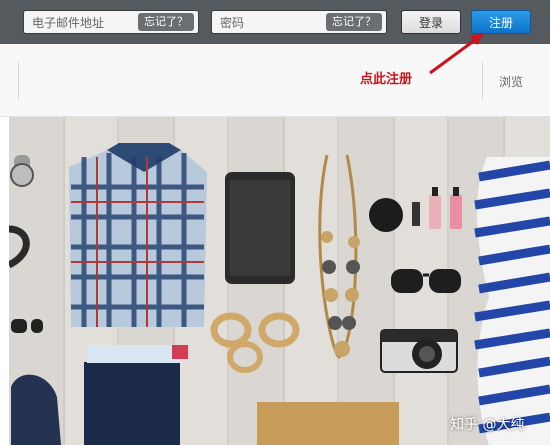 The width and height of the screenshot is (550, 445). I want to click on nail-polish-icon, so click(437, 208).